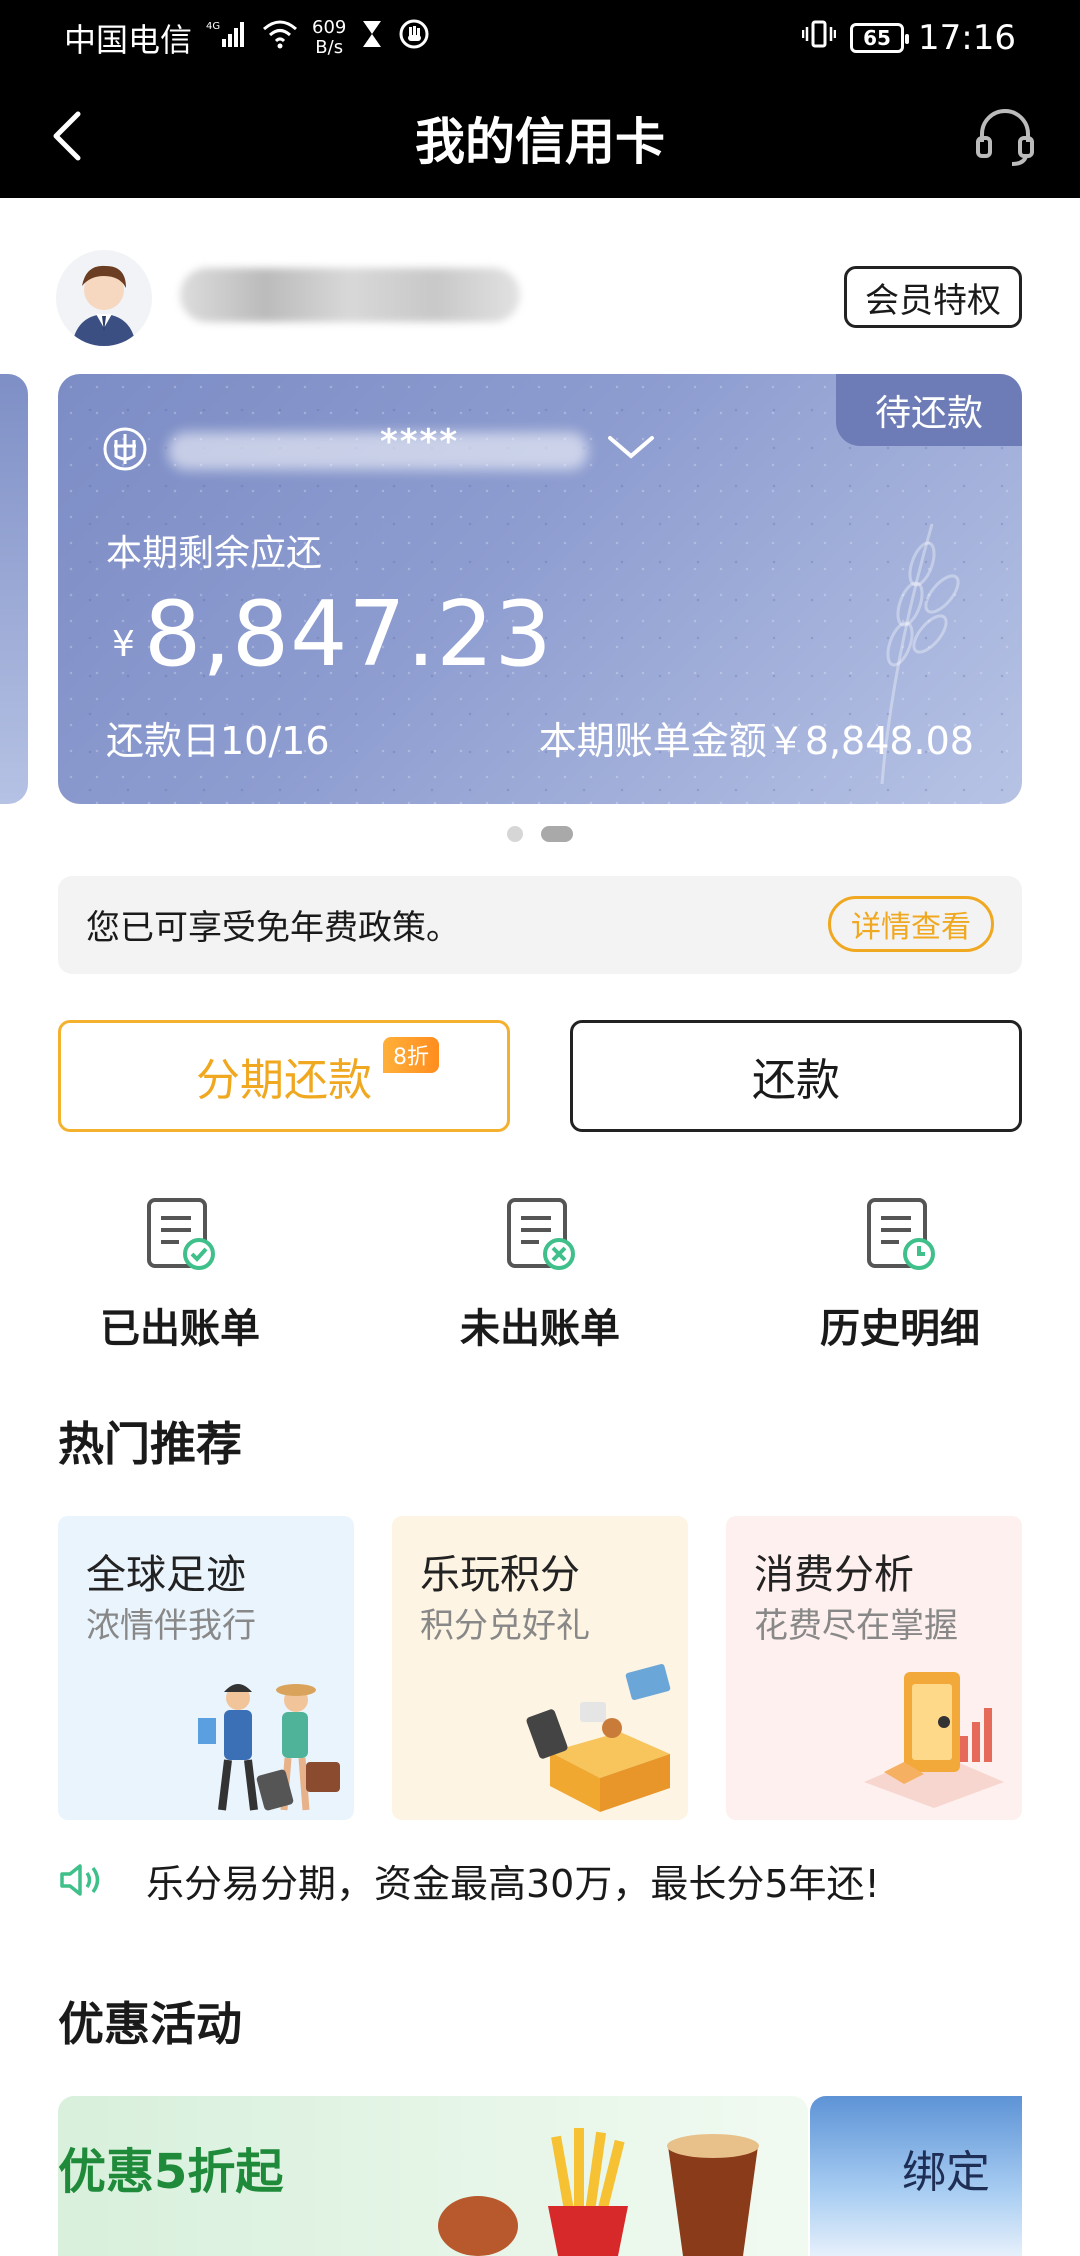  What do you see at coordinates (929, 410) in the screenshot?
I see `card-status-tag: 待还款` at bounding box center [929, 410].